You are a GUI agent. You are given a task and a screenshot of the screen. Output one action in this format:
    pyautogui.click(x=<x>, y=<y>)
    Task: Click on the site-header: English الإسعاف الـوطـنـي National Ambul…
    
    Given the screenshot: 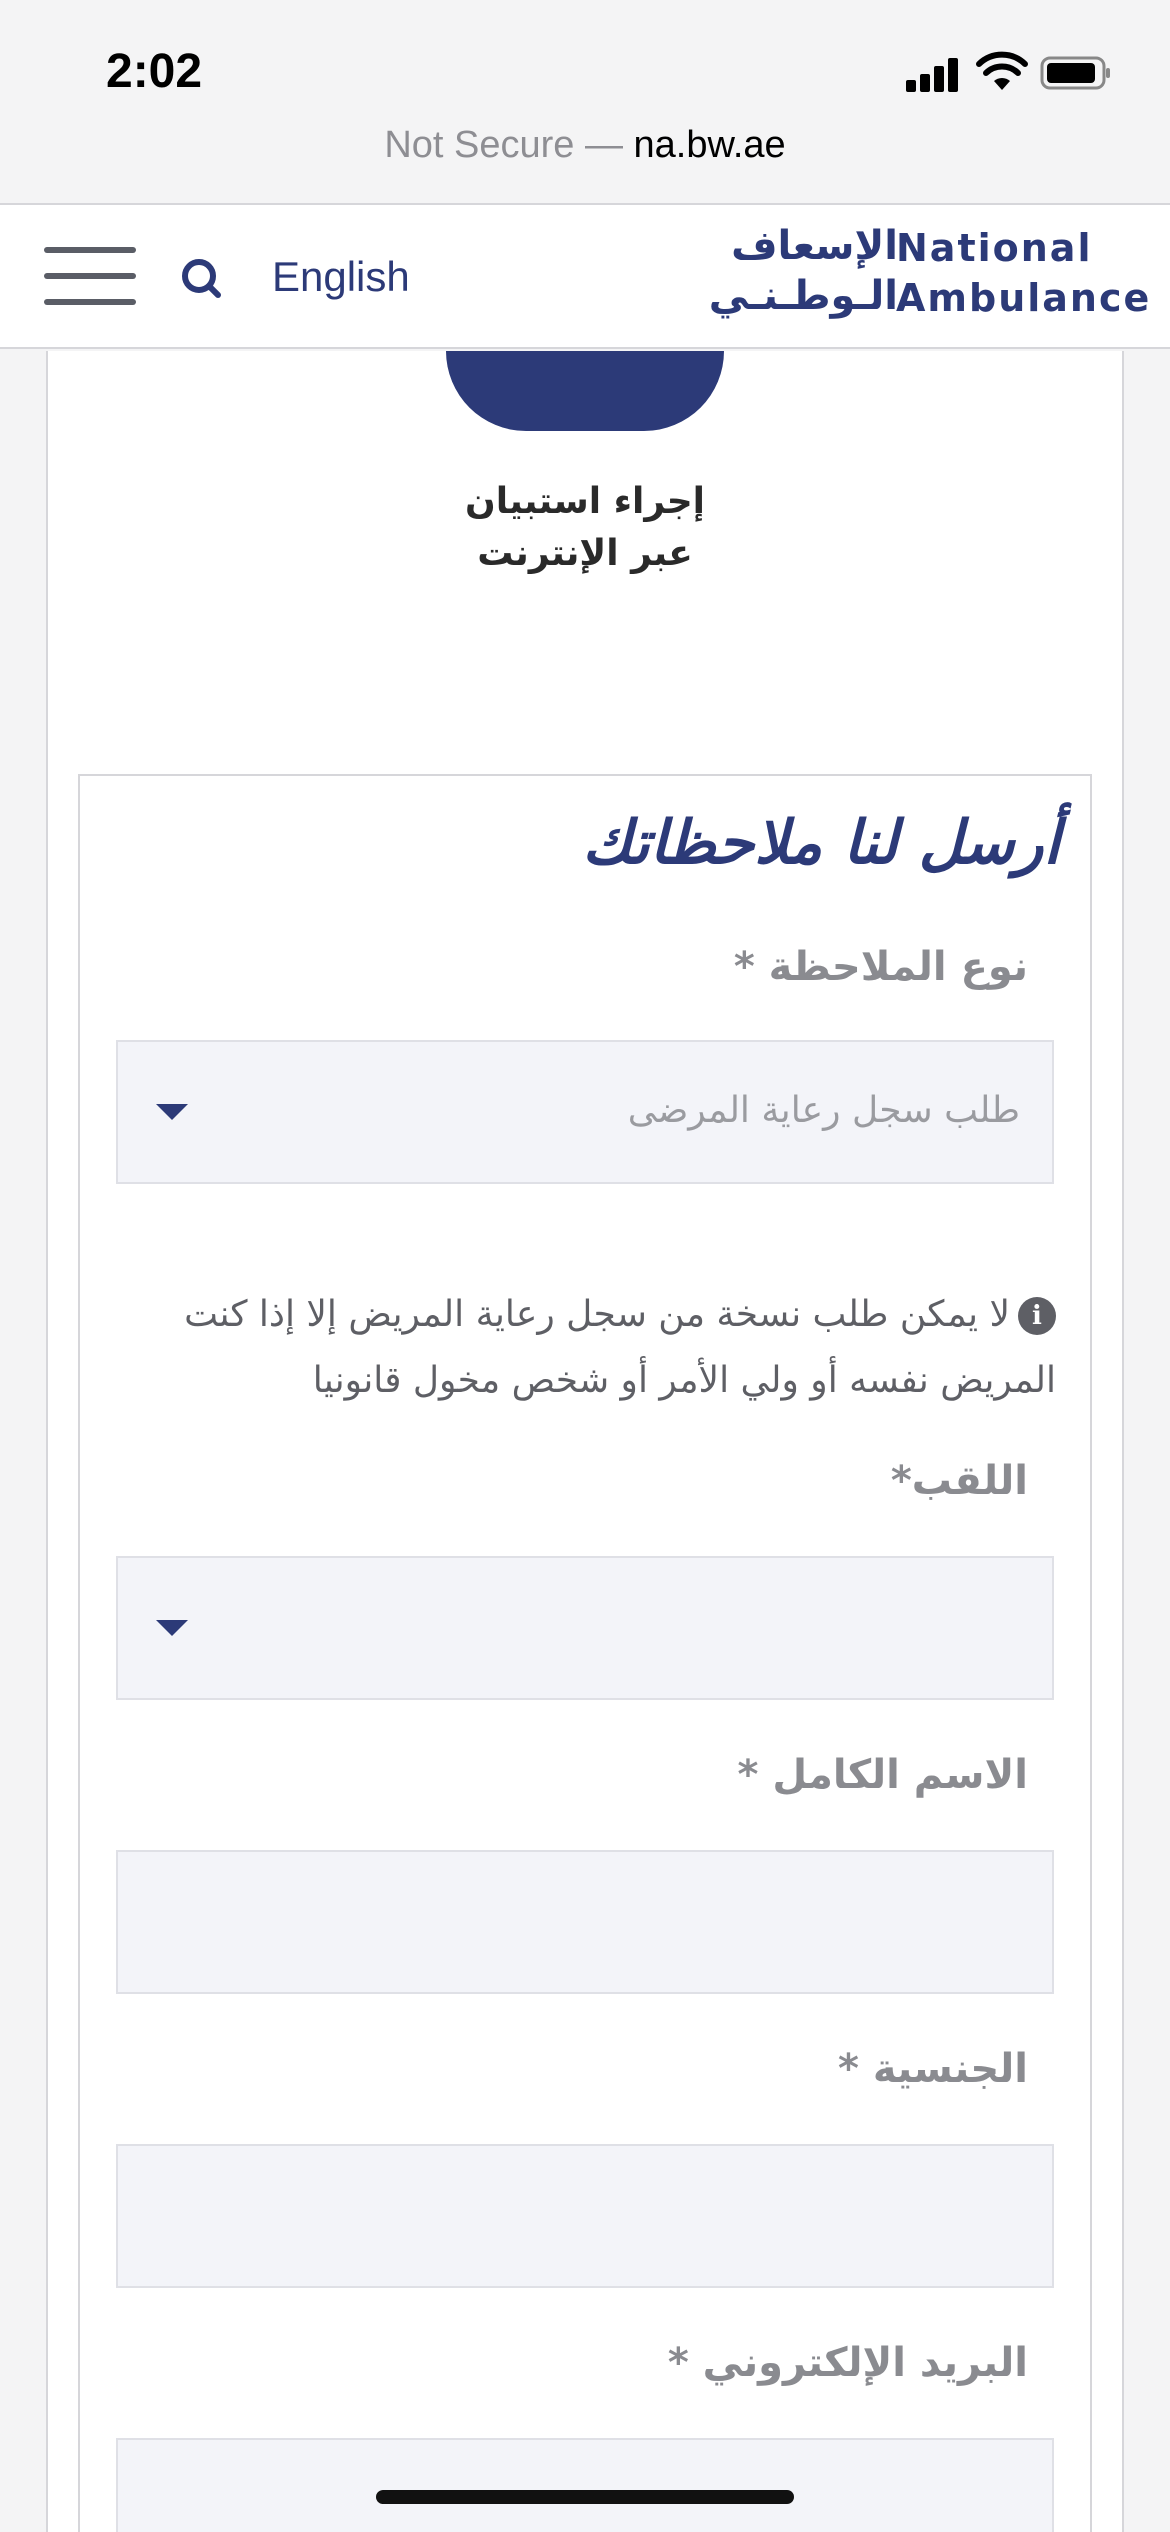 What is the action you would take?
    pyautogui.click(x=585, y=276)
    